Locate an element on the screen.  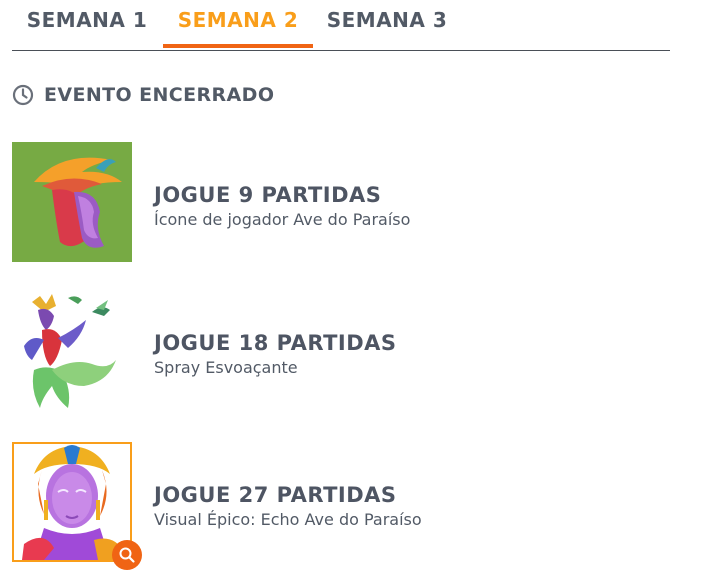
reward-title: JOGUE 9 PARTIDAS is located at coordinates (268, 195).